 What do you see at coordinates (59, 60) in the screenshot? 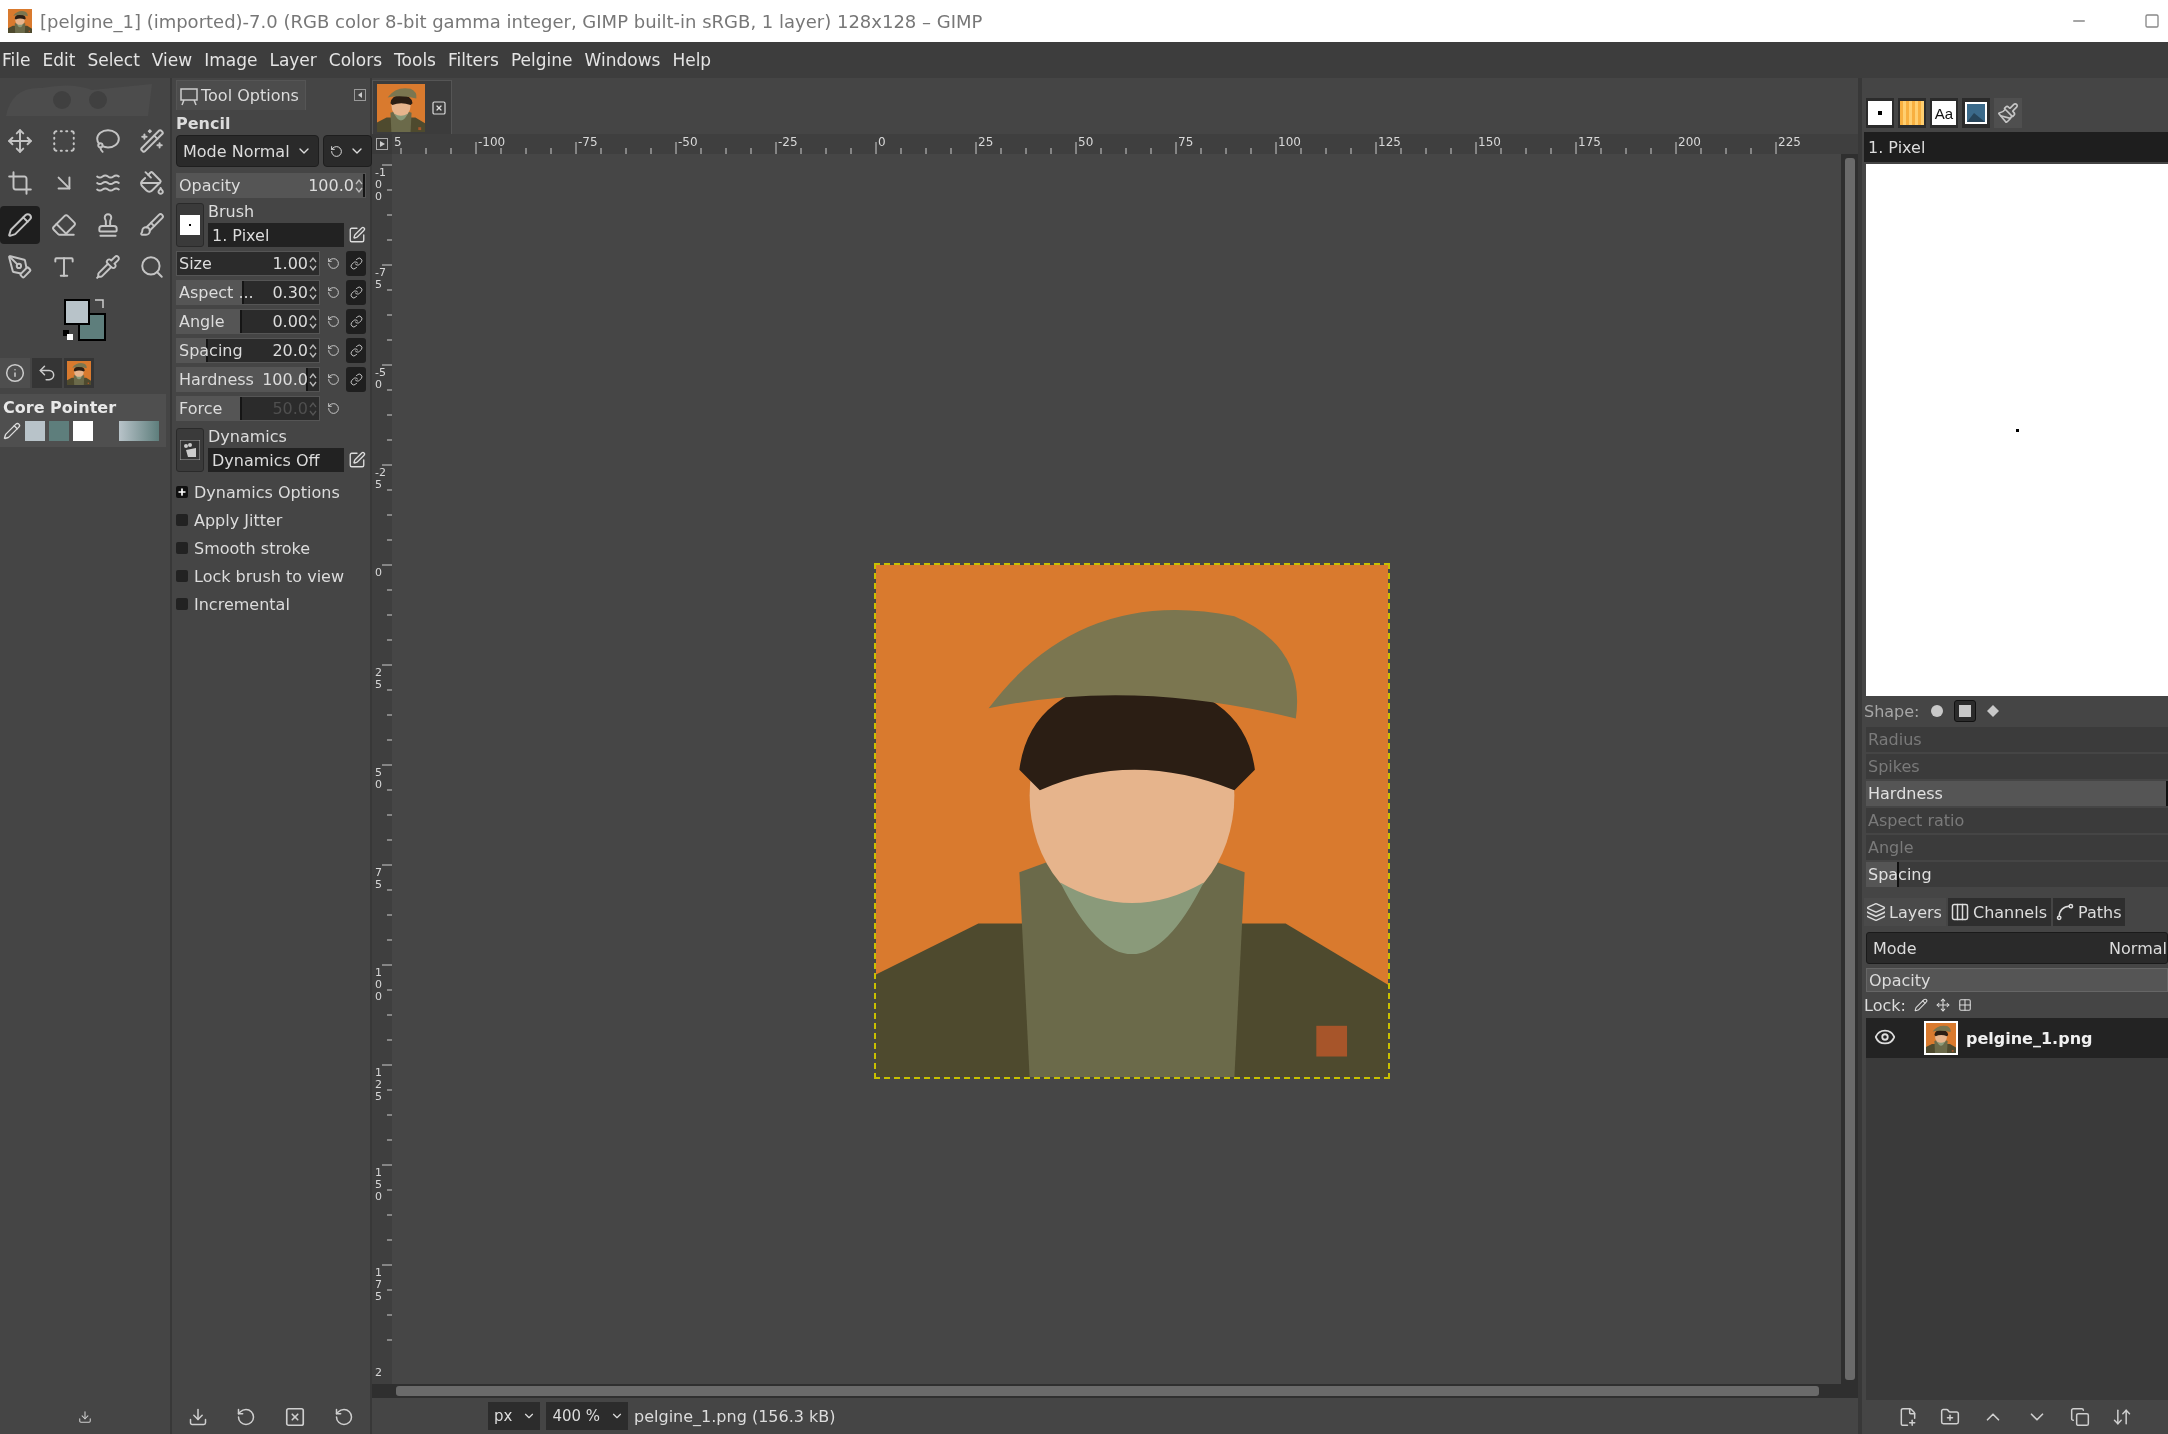
I see `menu-item: Edit` at bounding box center [59, 60].